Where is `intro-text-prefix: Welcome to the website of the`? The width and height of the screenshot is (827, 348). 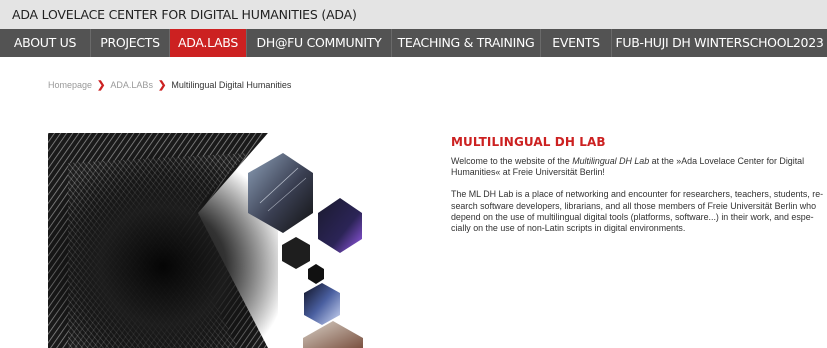 intro-text-prefix: Welcome to the website of the is located at coordinates (512, 161).